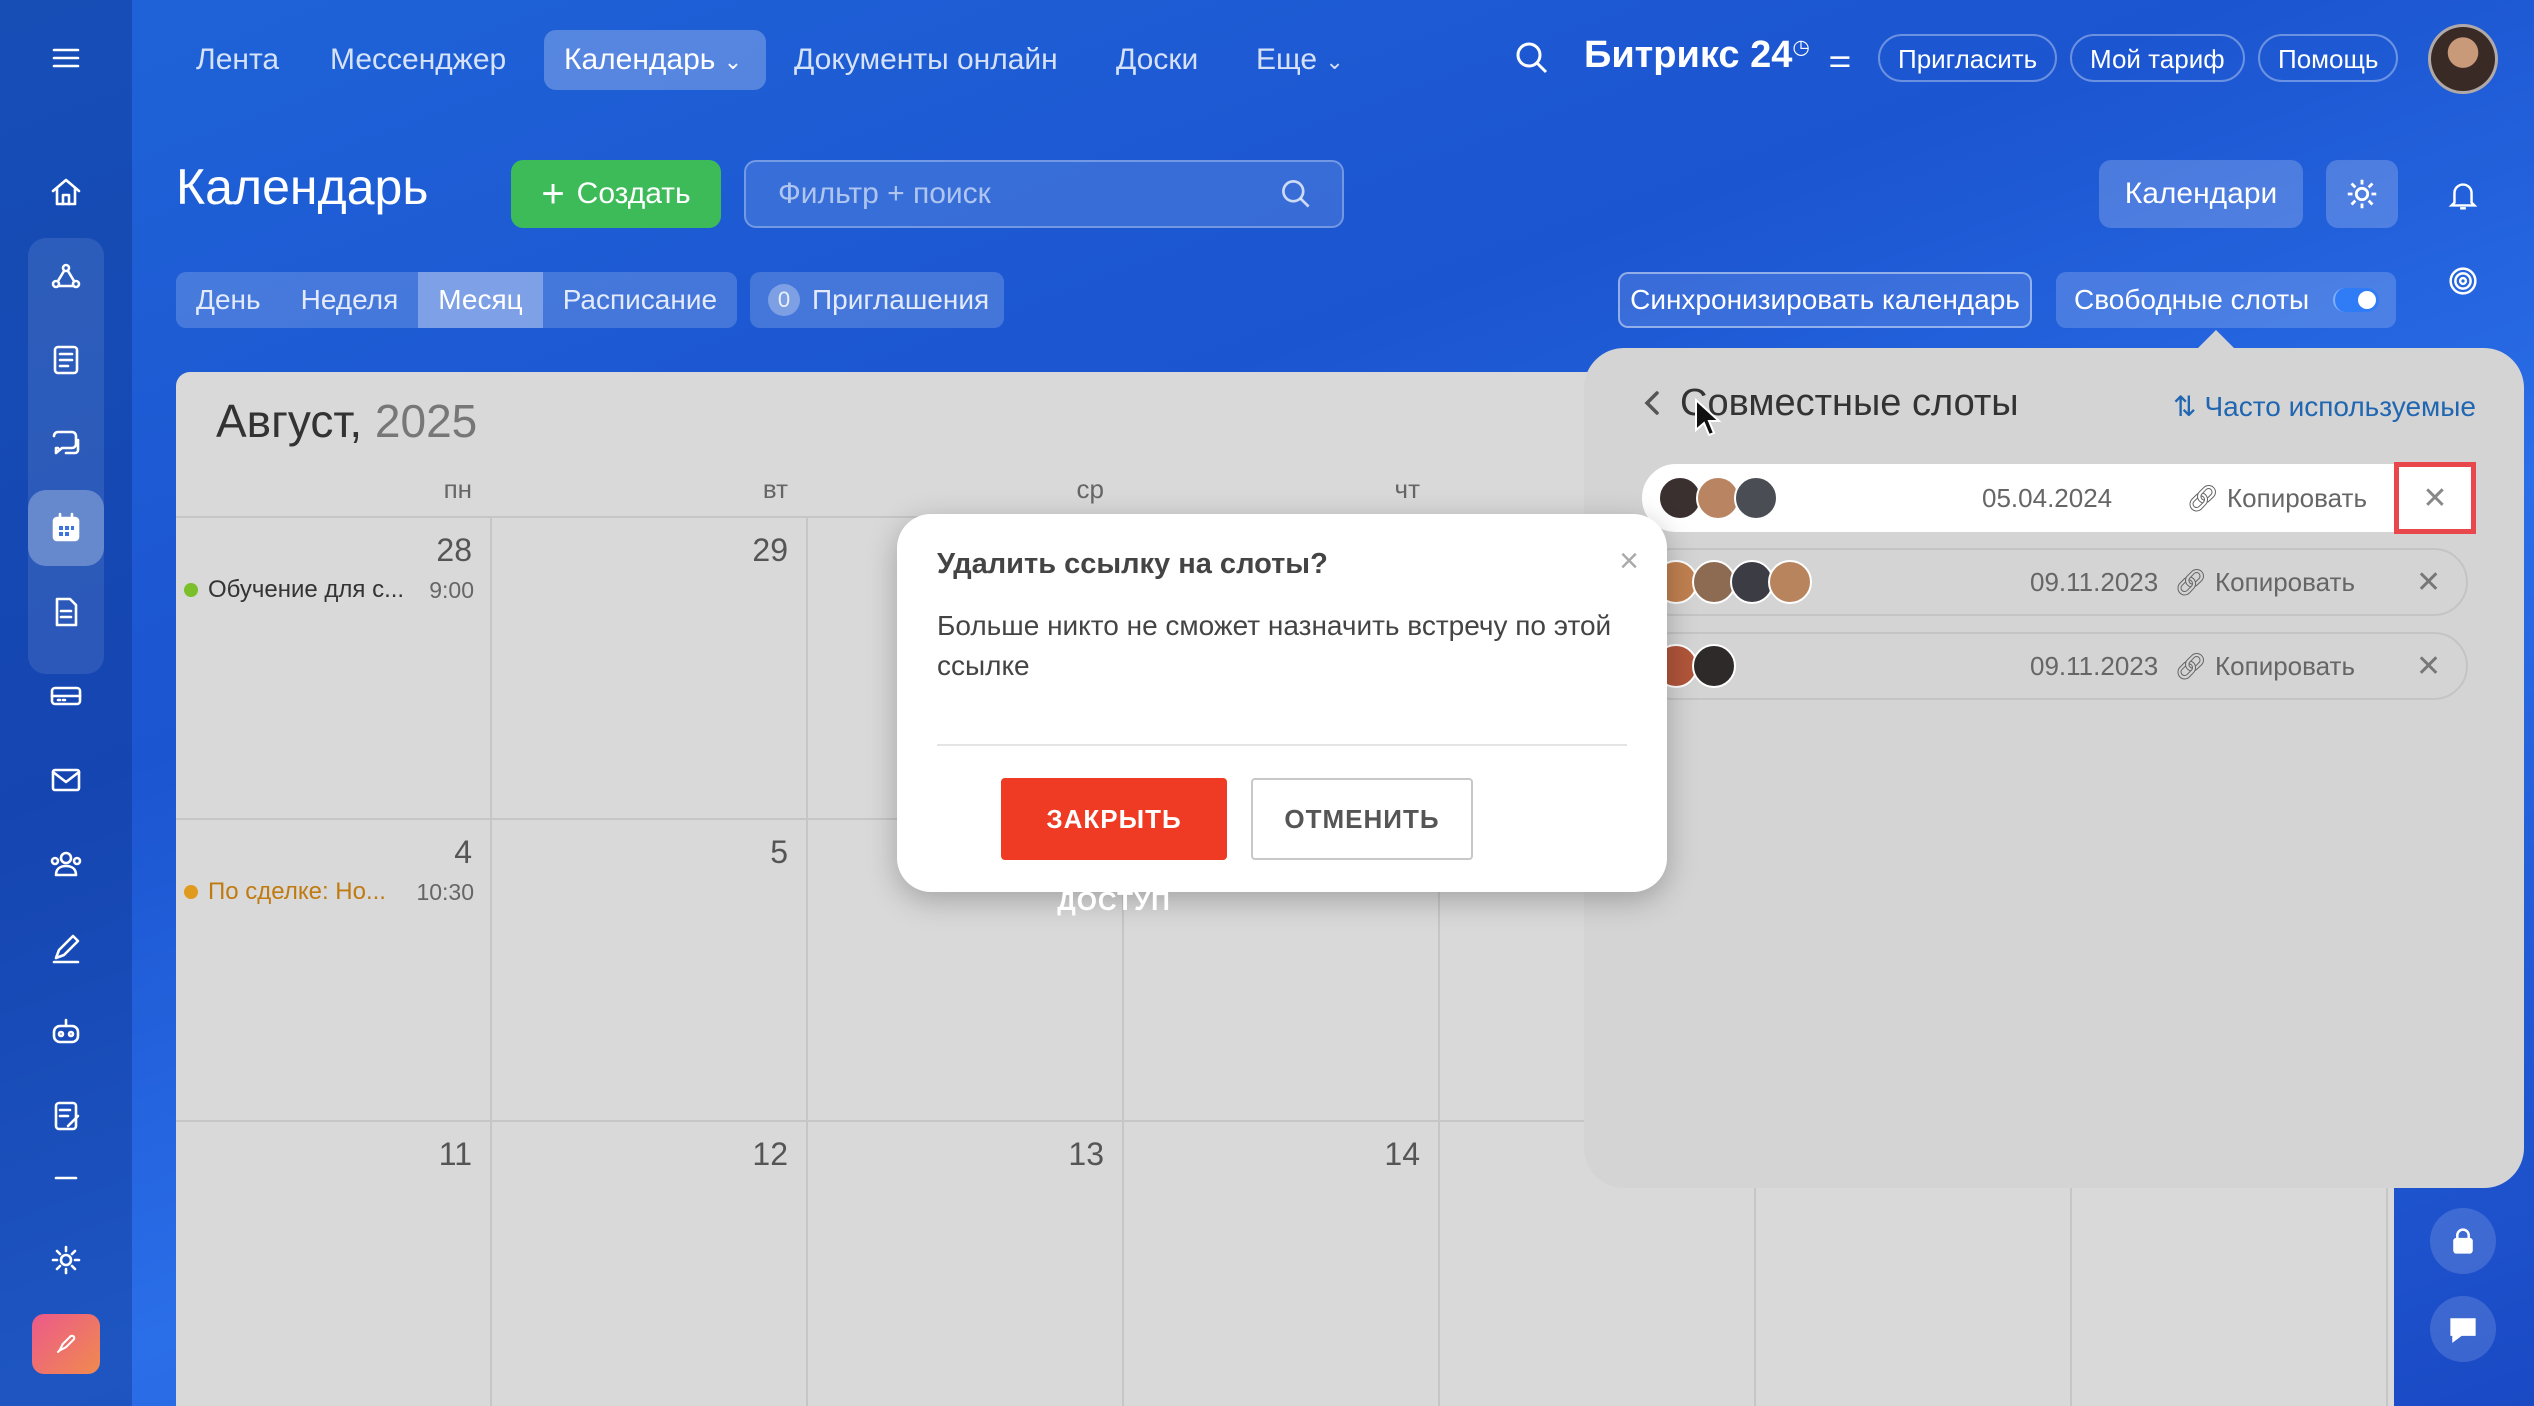 The image size is (2534, 1406). Describe the element at coordinates (2362, 194) in the screenshot. I see `settings-button` at that location.